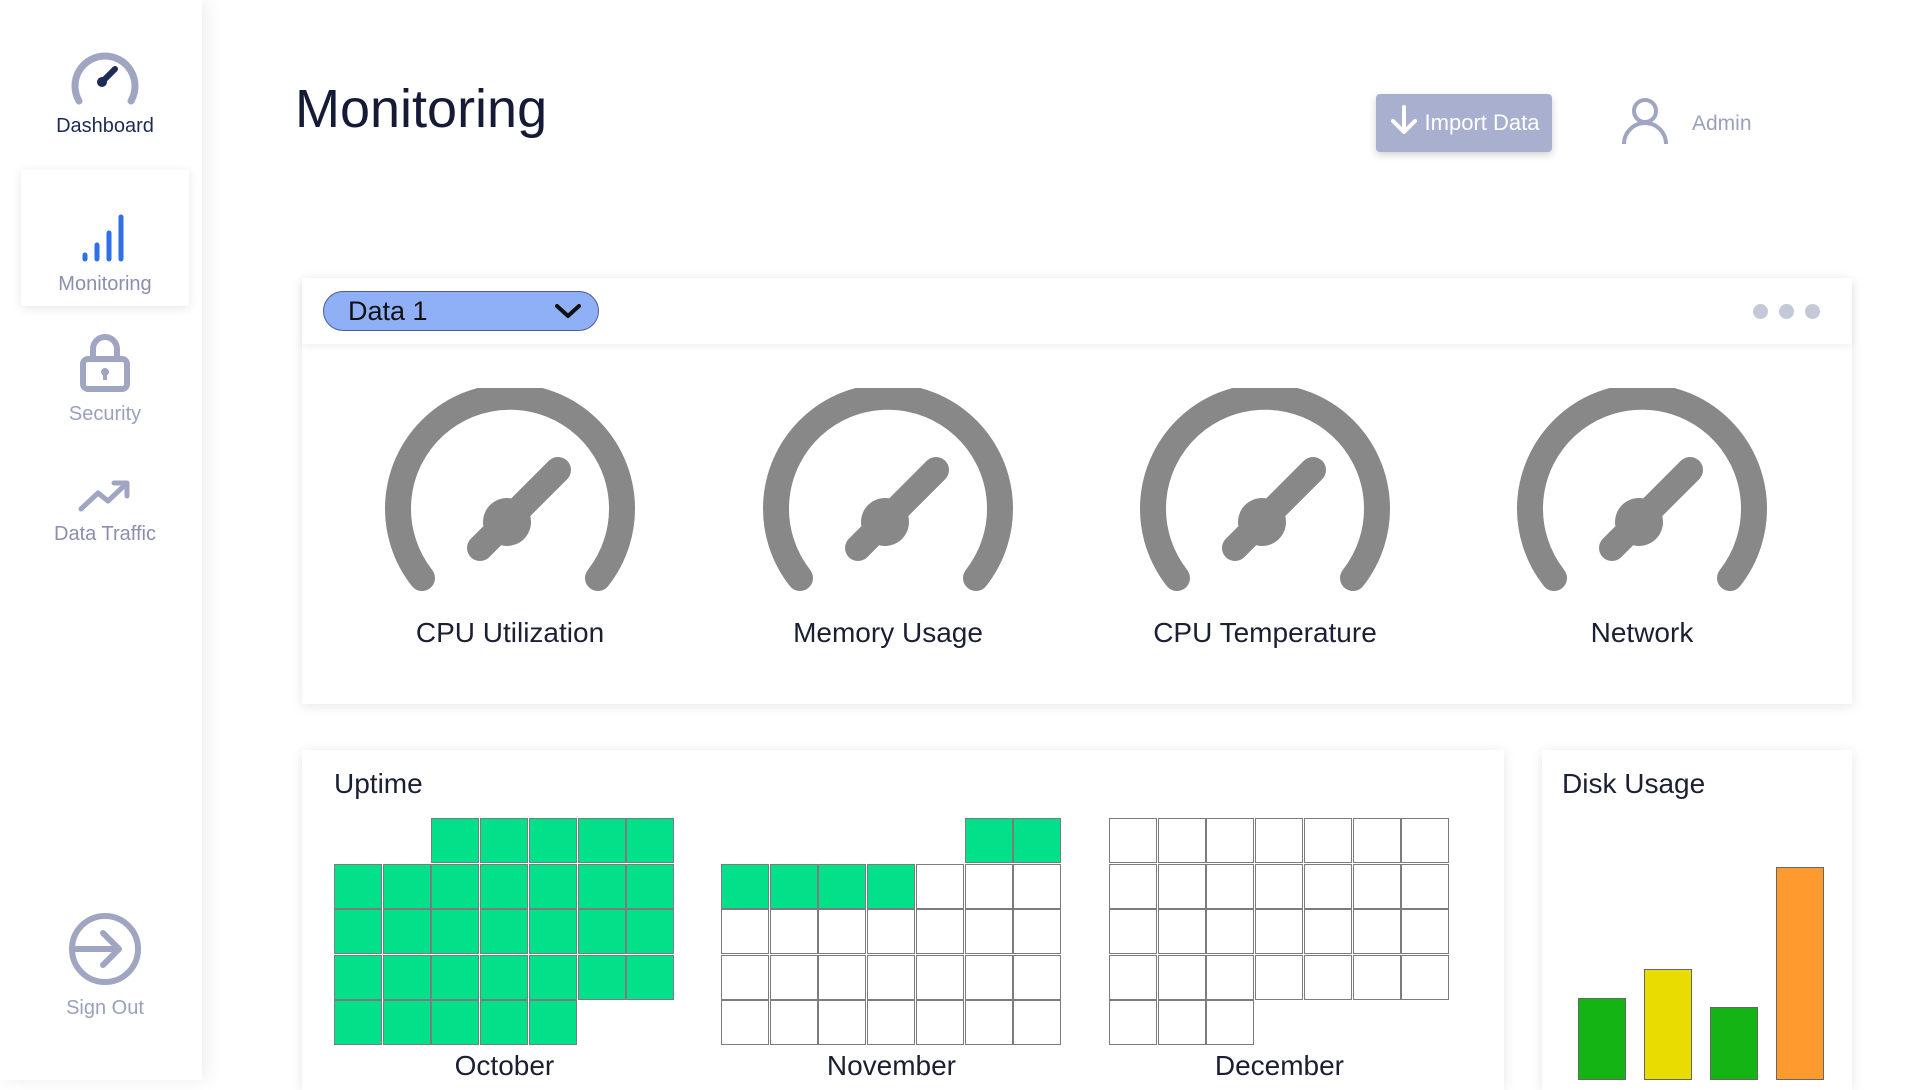 The height and width of the screenshot is (1090, 1920). I want to click on import-data-button: Import Data, so click(1464, 123).